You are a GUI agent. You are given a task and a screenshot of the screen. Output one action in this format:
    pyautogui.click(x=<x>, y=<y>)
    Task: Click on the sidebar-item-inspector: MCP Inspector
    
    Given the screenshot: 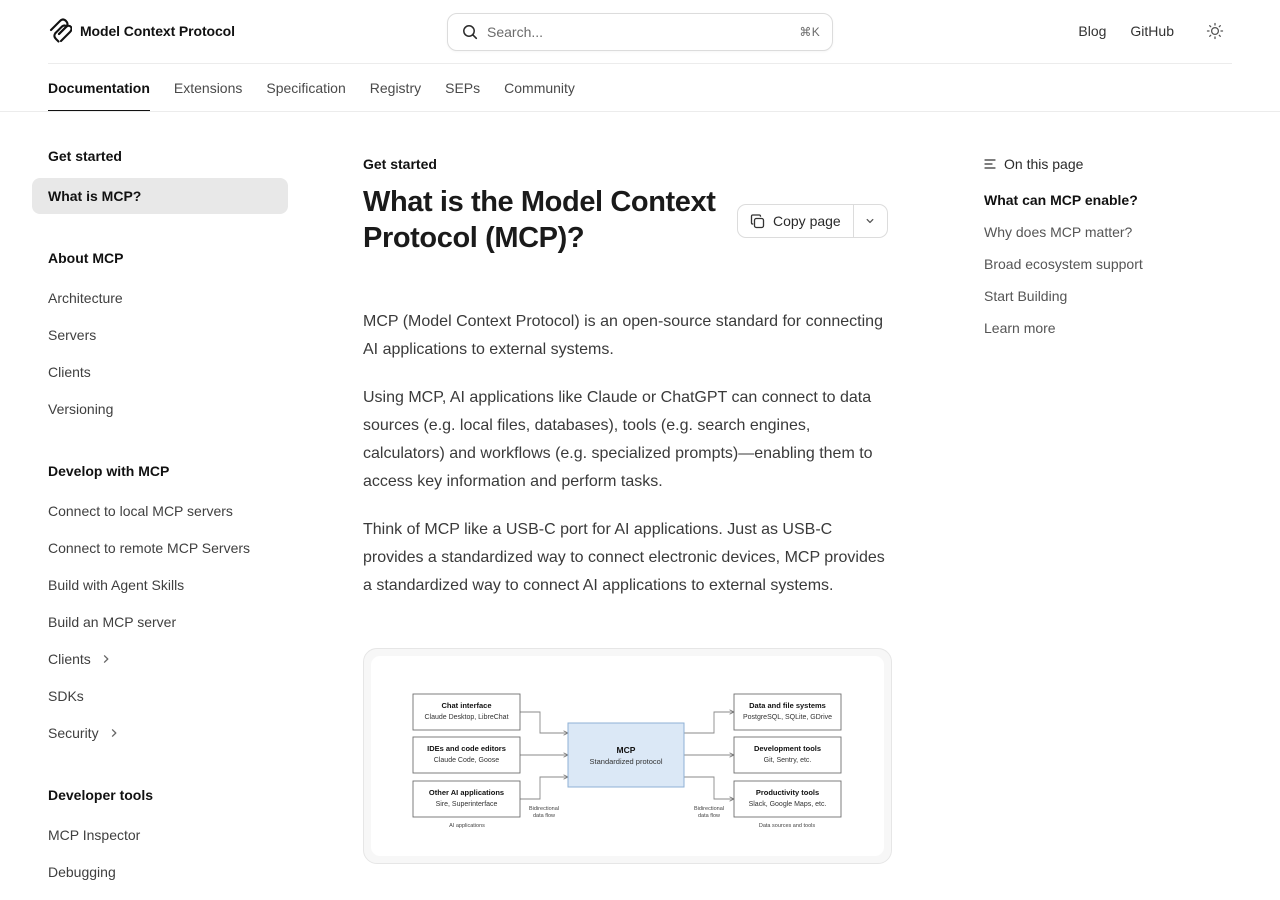 What is the action you would take?
    pyautogui.click(x=160, y=835)
    